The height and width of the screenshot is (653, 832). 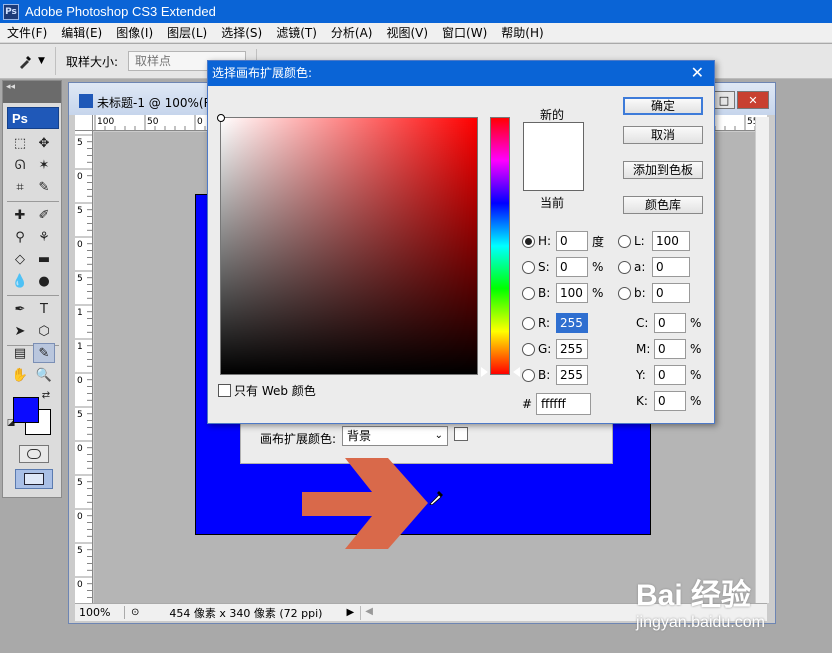 What do you see at coordinates (624, 267) in the screenshot?
I see `radio-a` at bounding box center [624, 267].